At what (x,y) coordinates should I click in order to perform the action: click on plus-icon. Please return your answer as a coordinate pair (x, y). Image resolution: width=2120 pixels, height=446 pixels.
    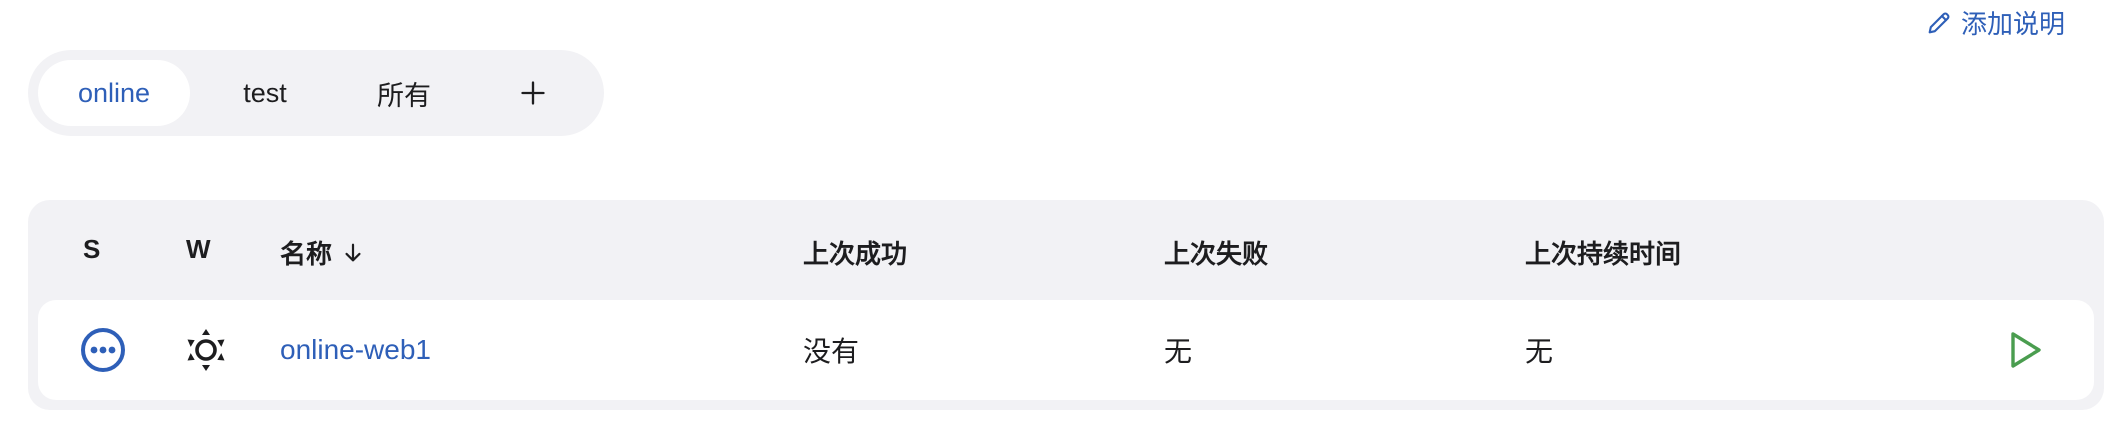
    Looking at the image, I should click on (533, 93).